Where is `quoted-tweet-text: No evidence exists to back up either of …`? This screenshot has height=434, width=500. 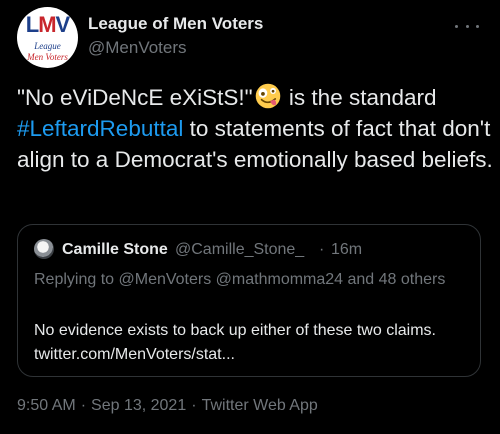
quoted-tweet-text: No evidence exists to back up either of … is located at coordinates (254, 343).